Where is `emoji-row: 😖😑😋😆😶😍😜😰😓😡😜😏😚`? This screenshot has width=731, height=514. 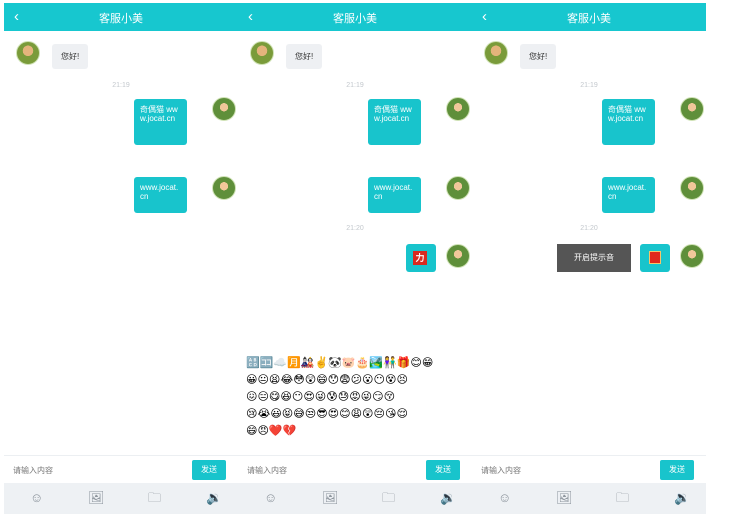
emoji-row: 😖😑😋😆😶😍😜😰😓😡😜😏😚 is located at coordinates (358, 397).